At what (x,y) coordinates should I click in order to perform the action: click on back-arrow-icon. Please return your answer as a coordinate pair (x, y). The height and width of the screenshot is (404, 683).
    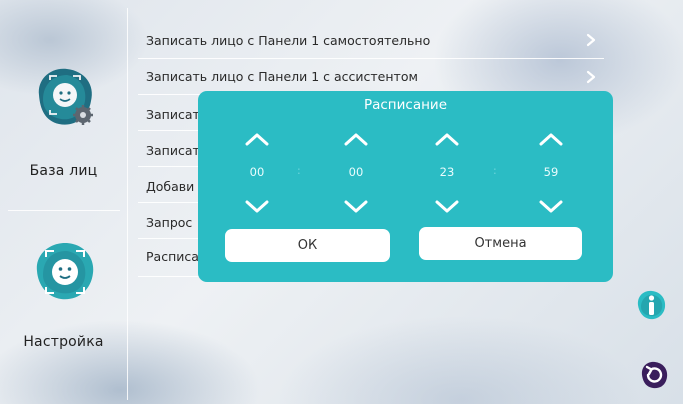
    Looking at the image, I should click on (654, 375).